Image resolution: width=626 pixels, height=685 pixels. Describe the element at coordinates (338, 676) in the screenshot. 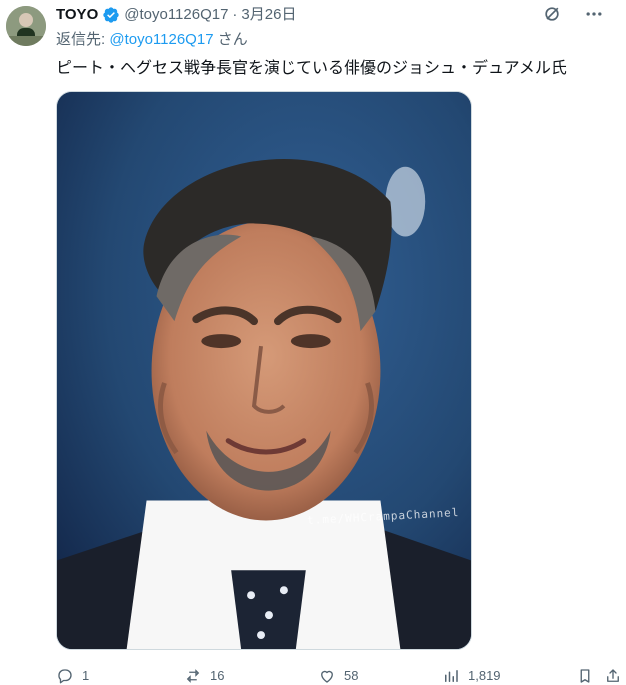

I see `like-button: 58` at that location.